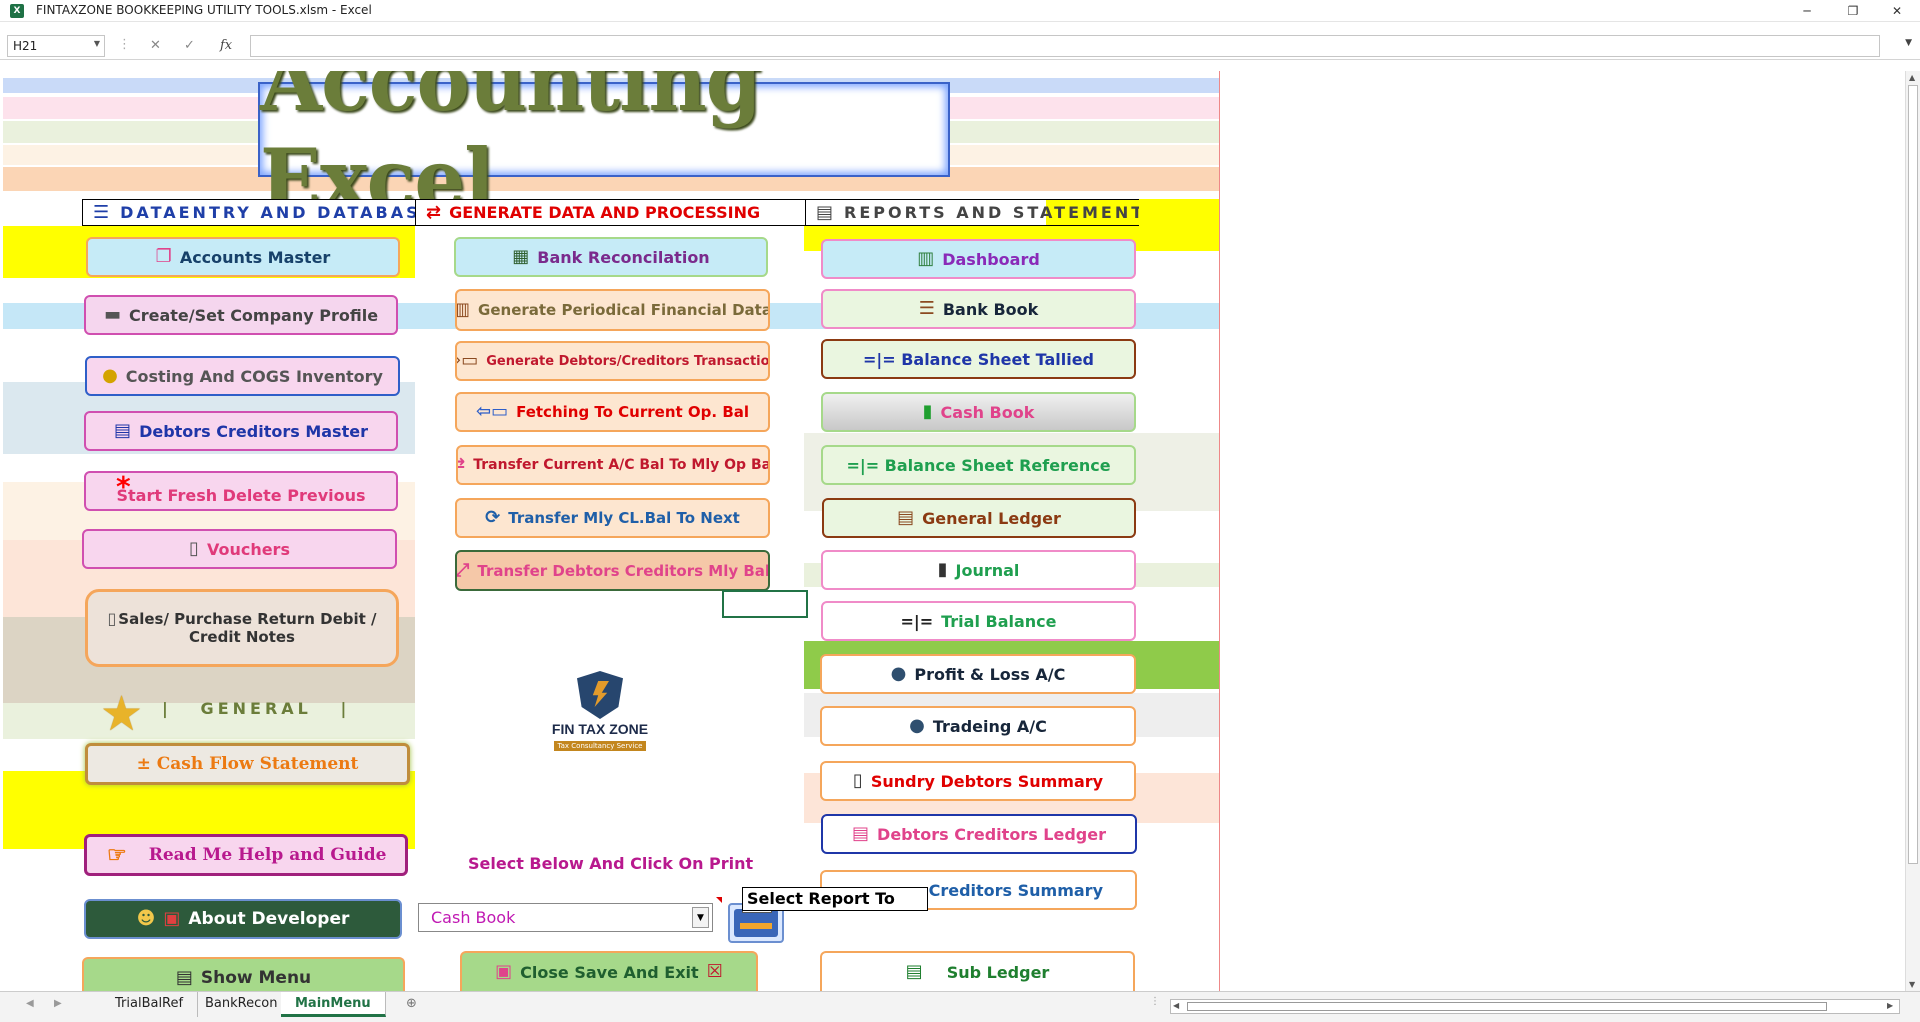 This screenshot has width=1920, height=1022. What do you see at coordinates (987, 570) in the screenshot?
I see `journal-label: Journal` at bounding box center [987, 570].